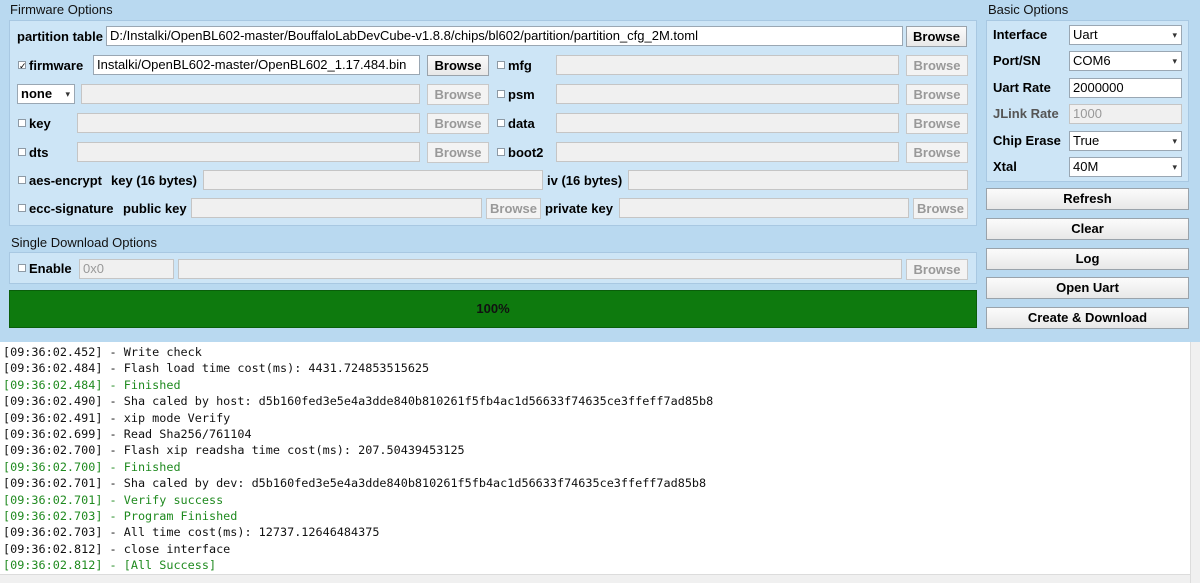  Describe the element at coordinates (1087, 318) in the screenshot. I see `create-download-button: Create & Download` at that location.